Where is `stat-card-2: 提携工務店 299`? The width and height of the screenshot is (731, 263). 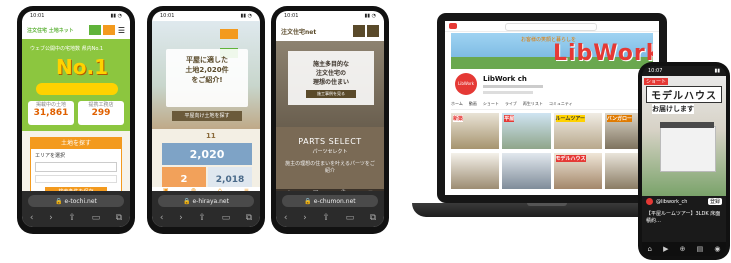 stat-card-2: 提携工務店 299 is located at coordinates (101, 113).